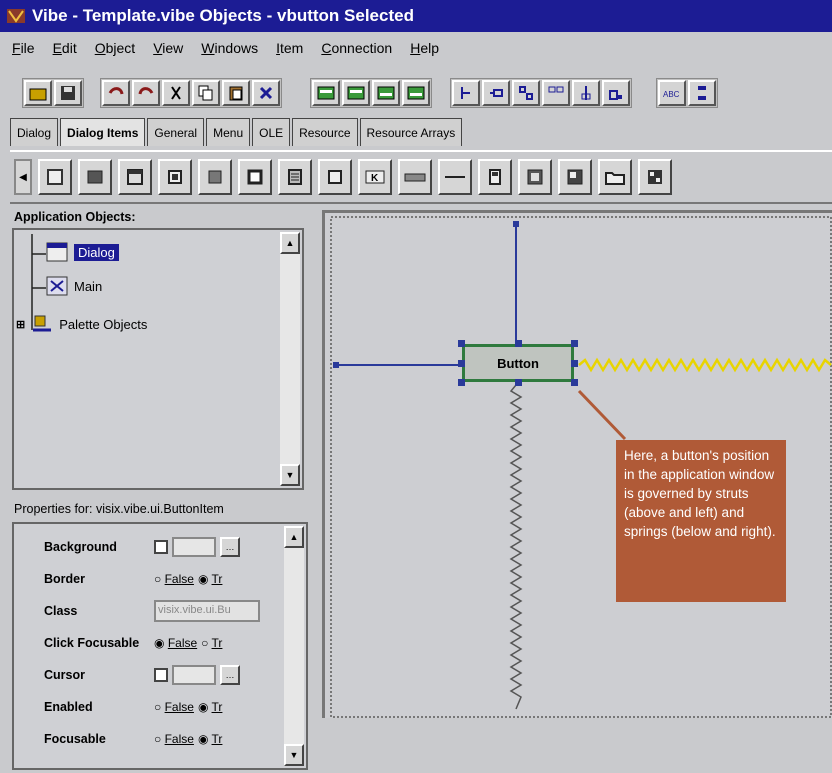 This screenshot has width=832, height=773. Describe the element at coordinates (168, 48) in the screenshot. I see `menu-view: View` at that location.